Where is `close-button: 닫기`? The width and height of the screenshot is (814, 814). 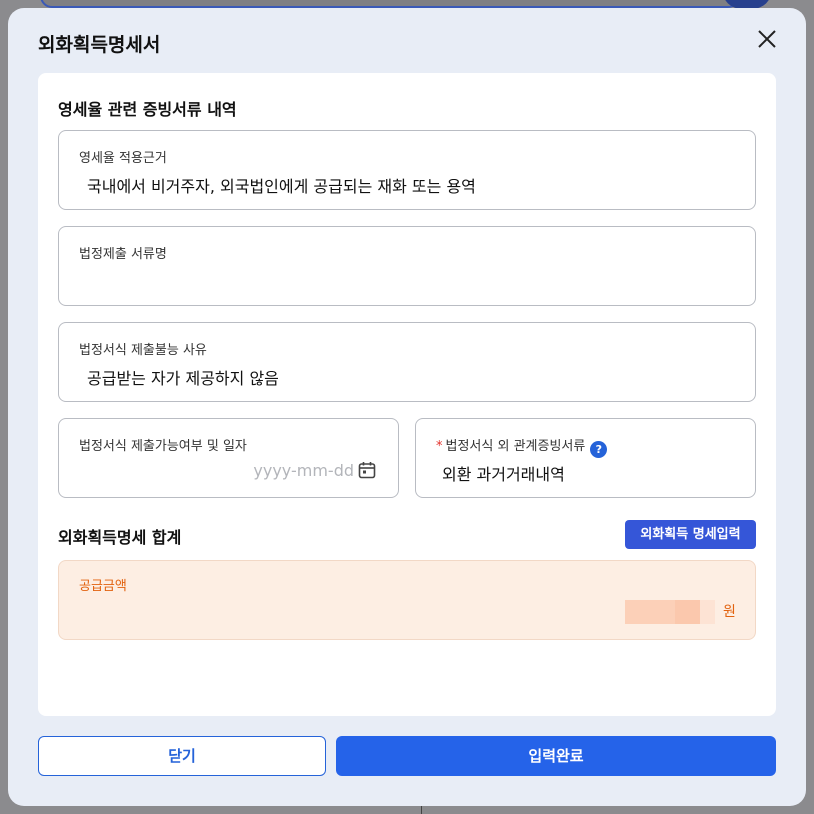
close-button: 닫기 is located at coordinates (182, 756).